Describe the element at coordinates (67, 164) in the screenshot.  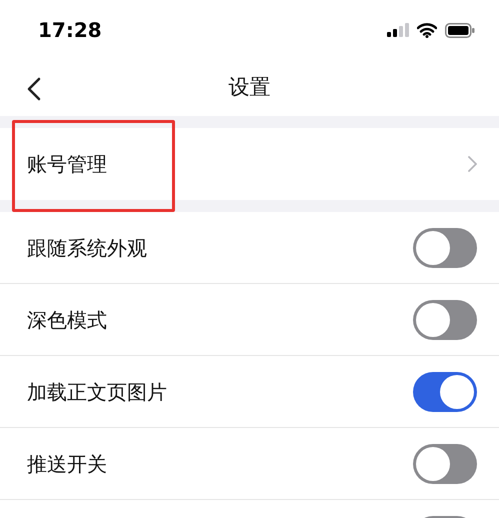
I see `row-label: 账号管理` at that location.